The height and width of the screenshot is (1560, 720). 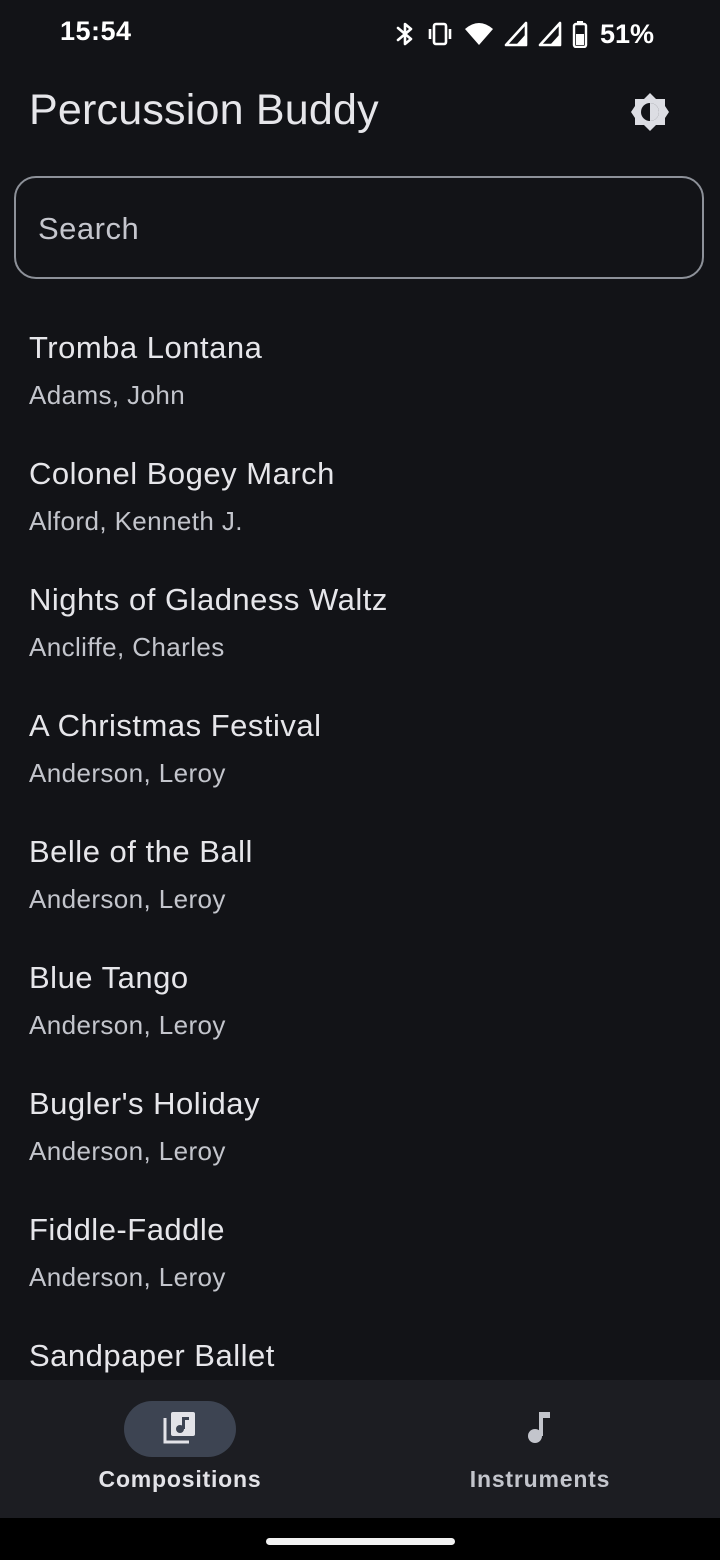 What do you see at coordinates (360, 1245) in the screenshot?
I see `list-item: Fiddle-Faddle Anderson, Leroy` at bounding box center [360, 1245].